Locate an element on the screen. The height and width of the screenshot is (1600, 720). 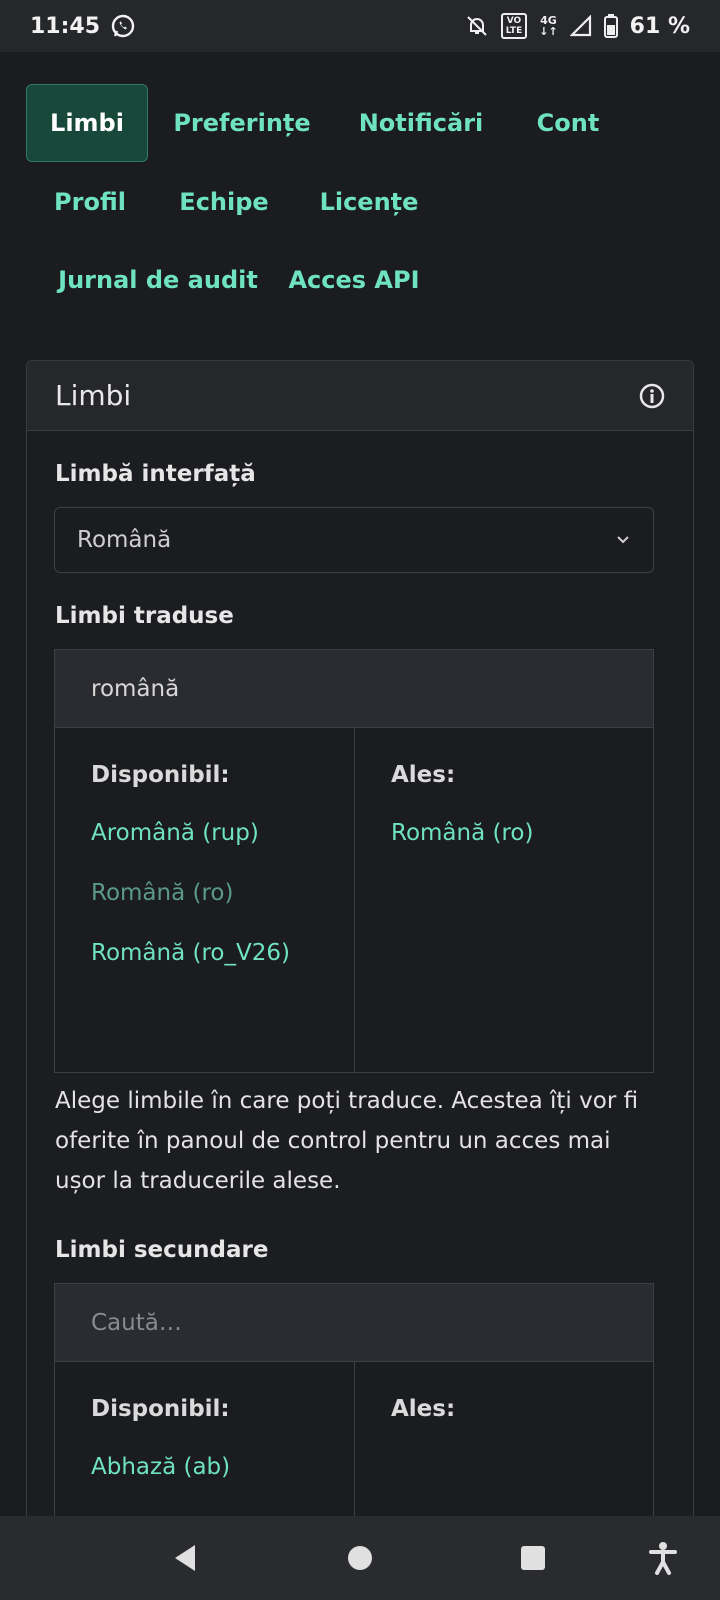
volte-line2: LTE is located at coordinates (514, 31).